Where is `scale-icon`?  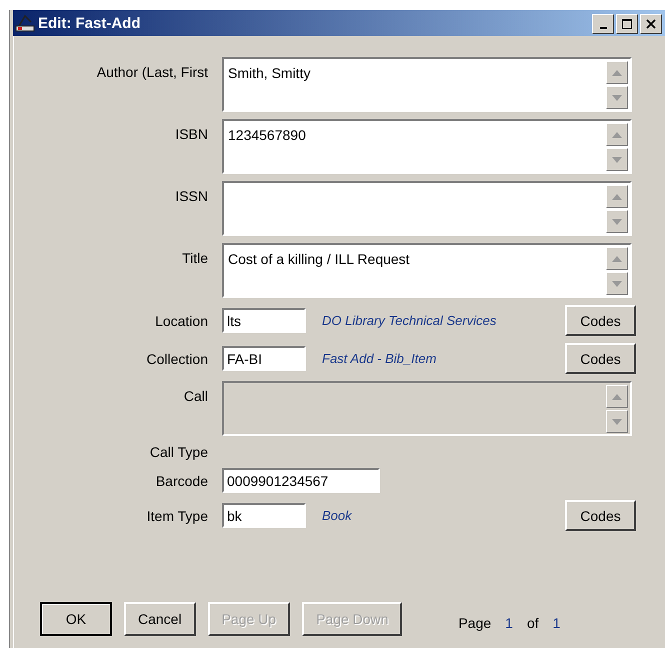
scale-icon is located at coordinates (25, 23).